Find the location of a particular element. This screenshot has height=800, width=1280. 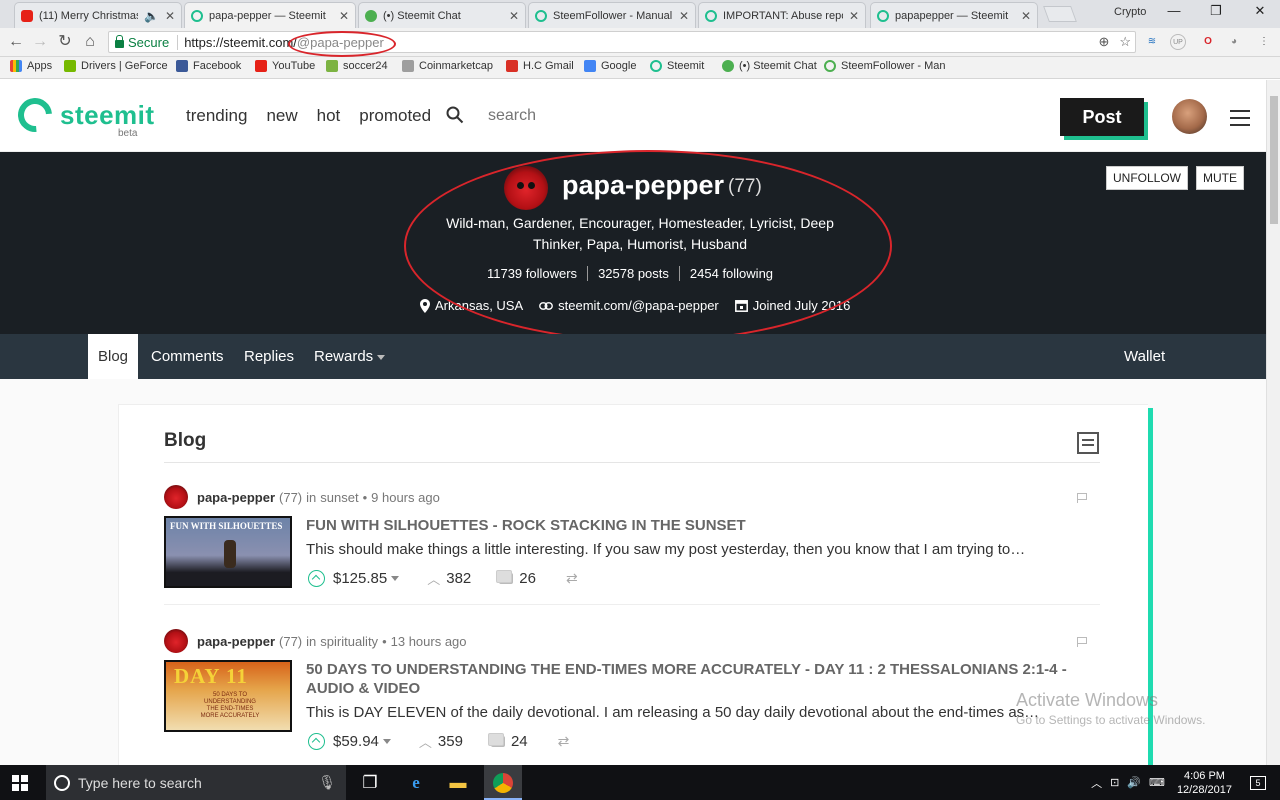

post-author: papa-pepper is located at coordinates (236, 497).